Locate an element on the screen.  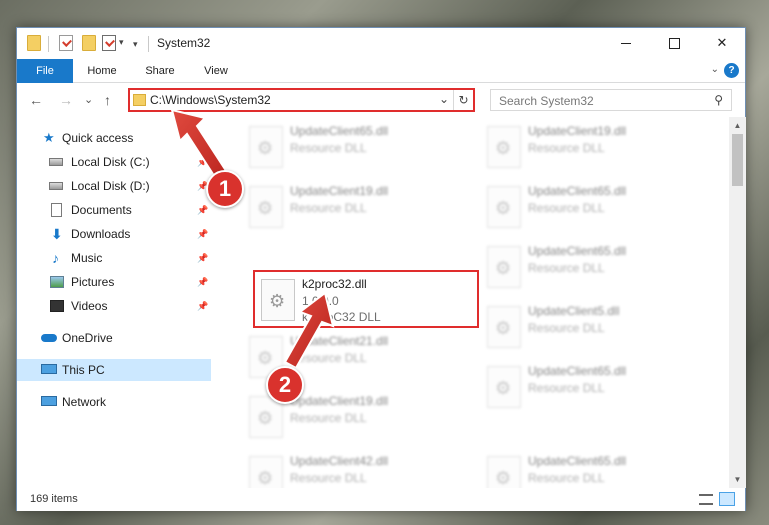
sidebar-item-label: Local Disk (D:) is located at coordinates (110, 186).